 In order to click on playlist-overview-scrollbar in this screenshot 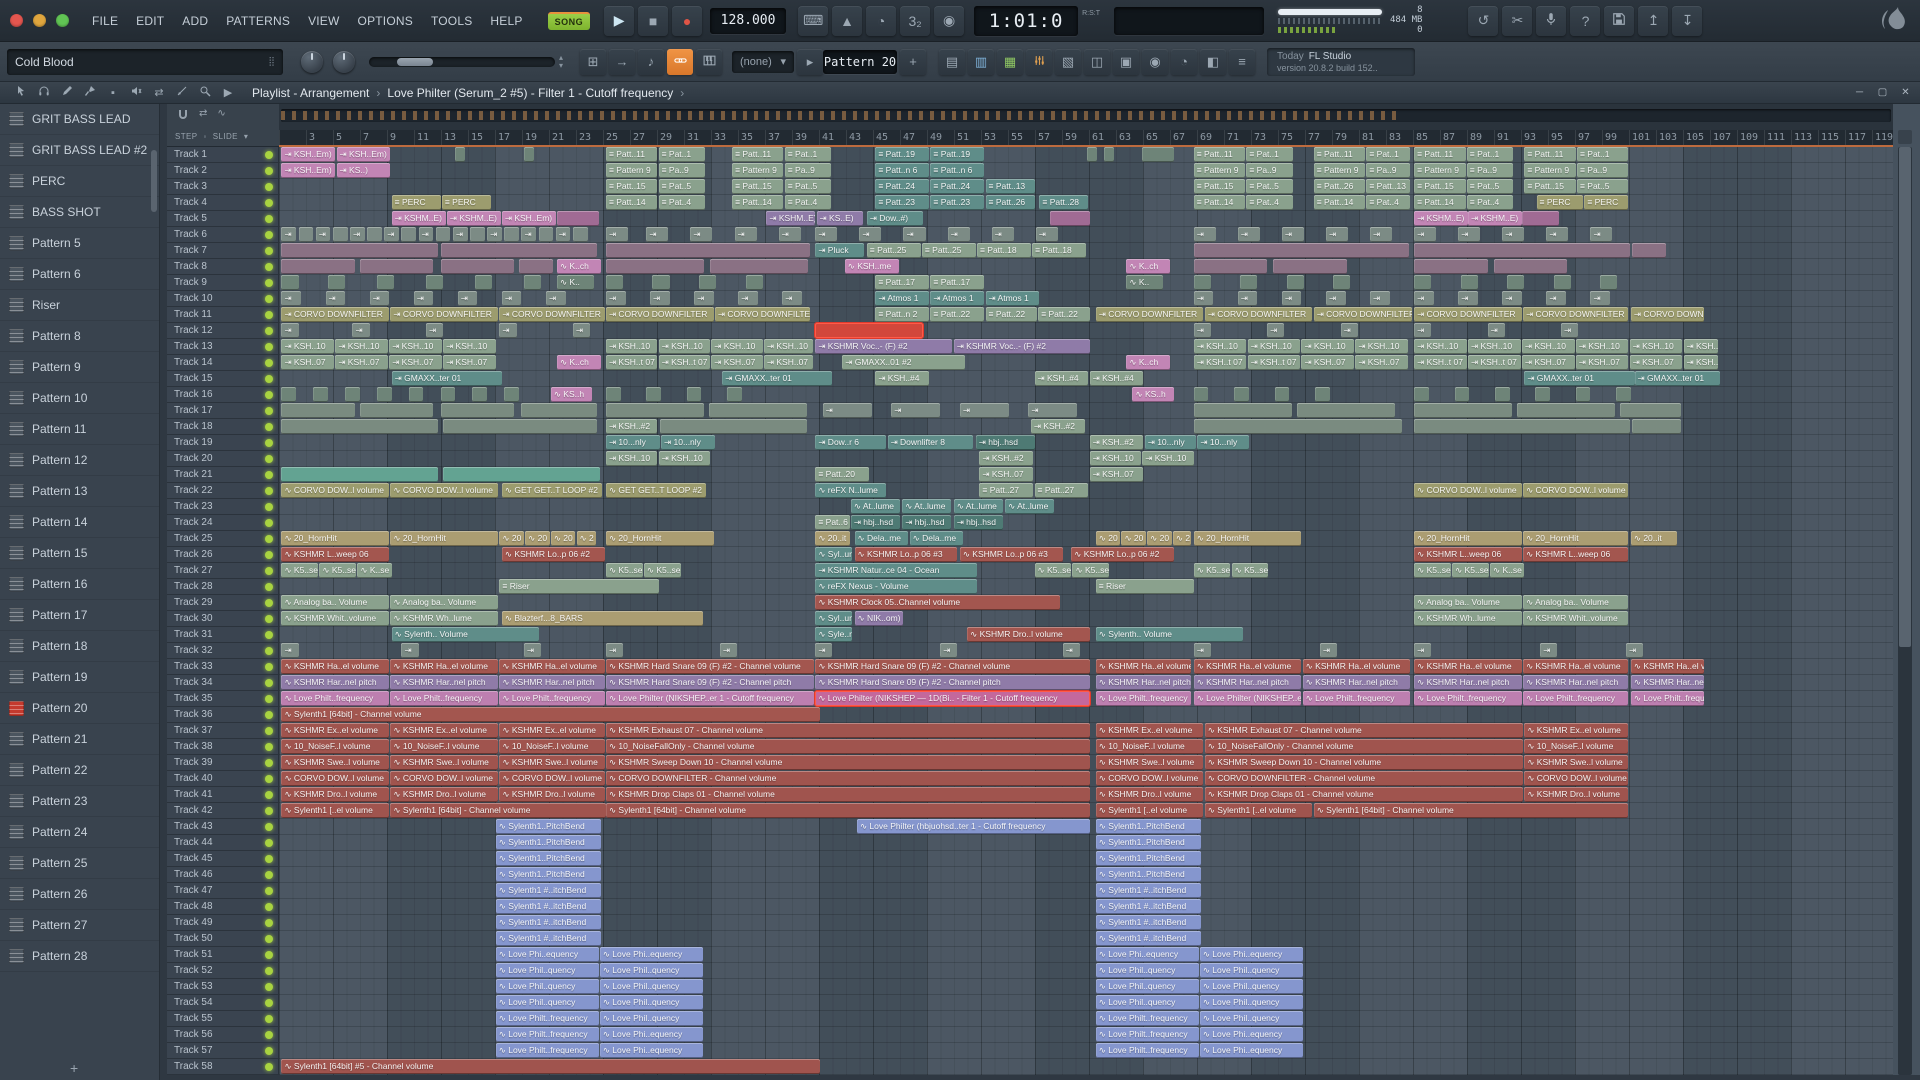, I will do `click(1086, 117)`.